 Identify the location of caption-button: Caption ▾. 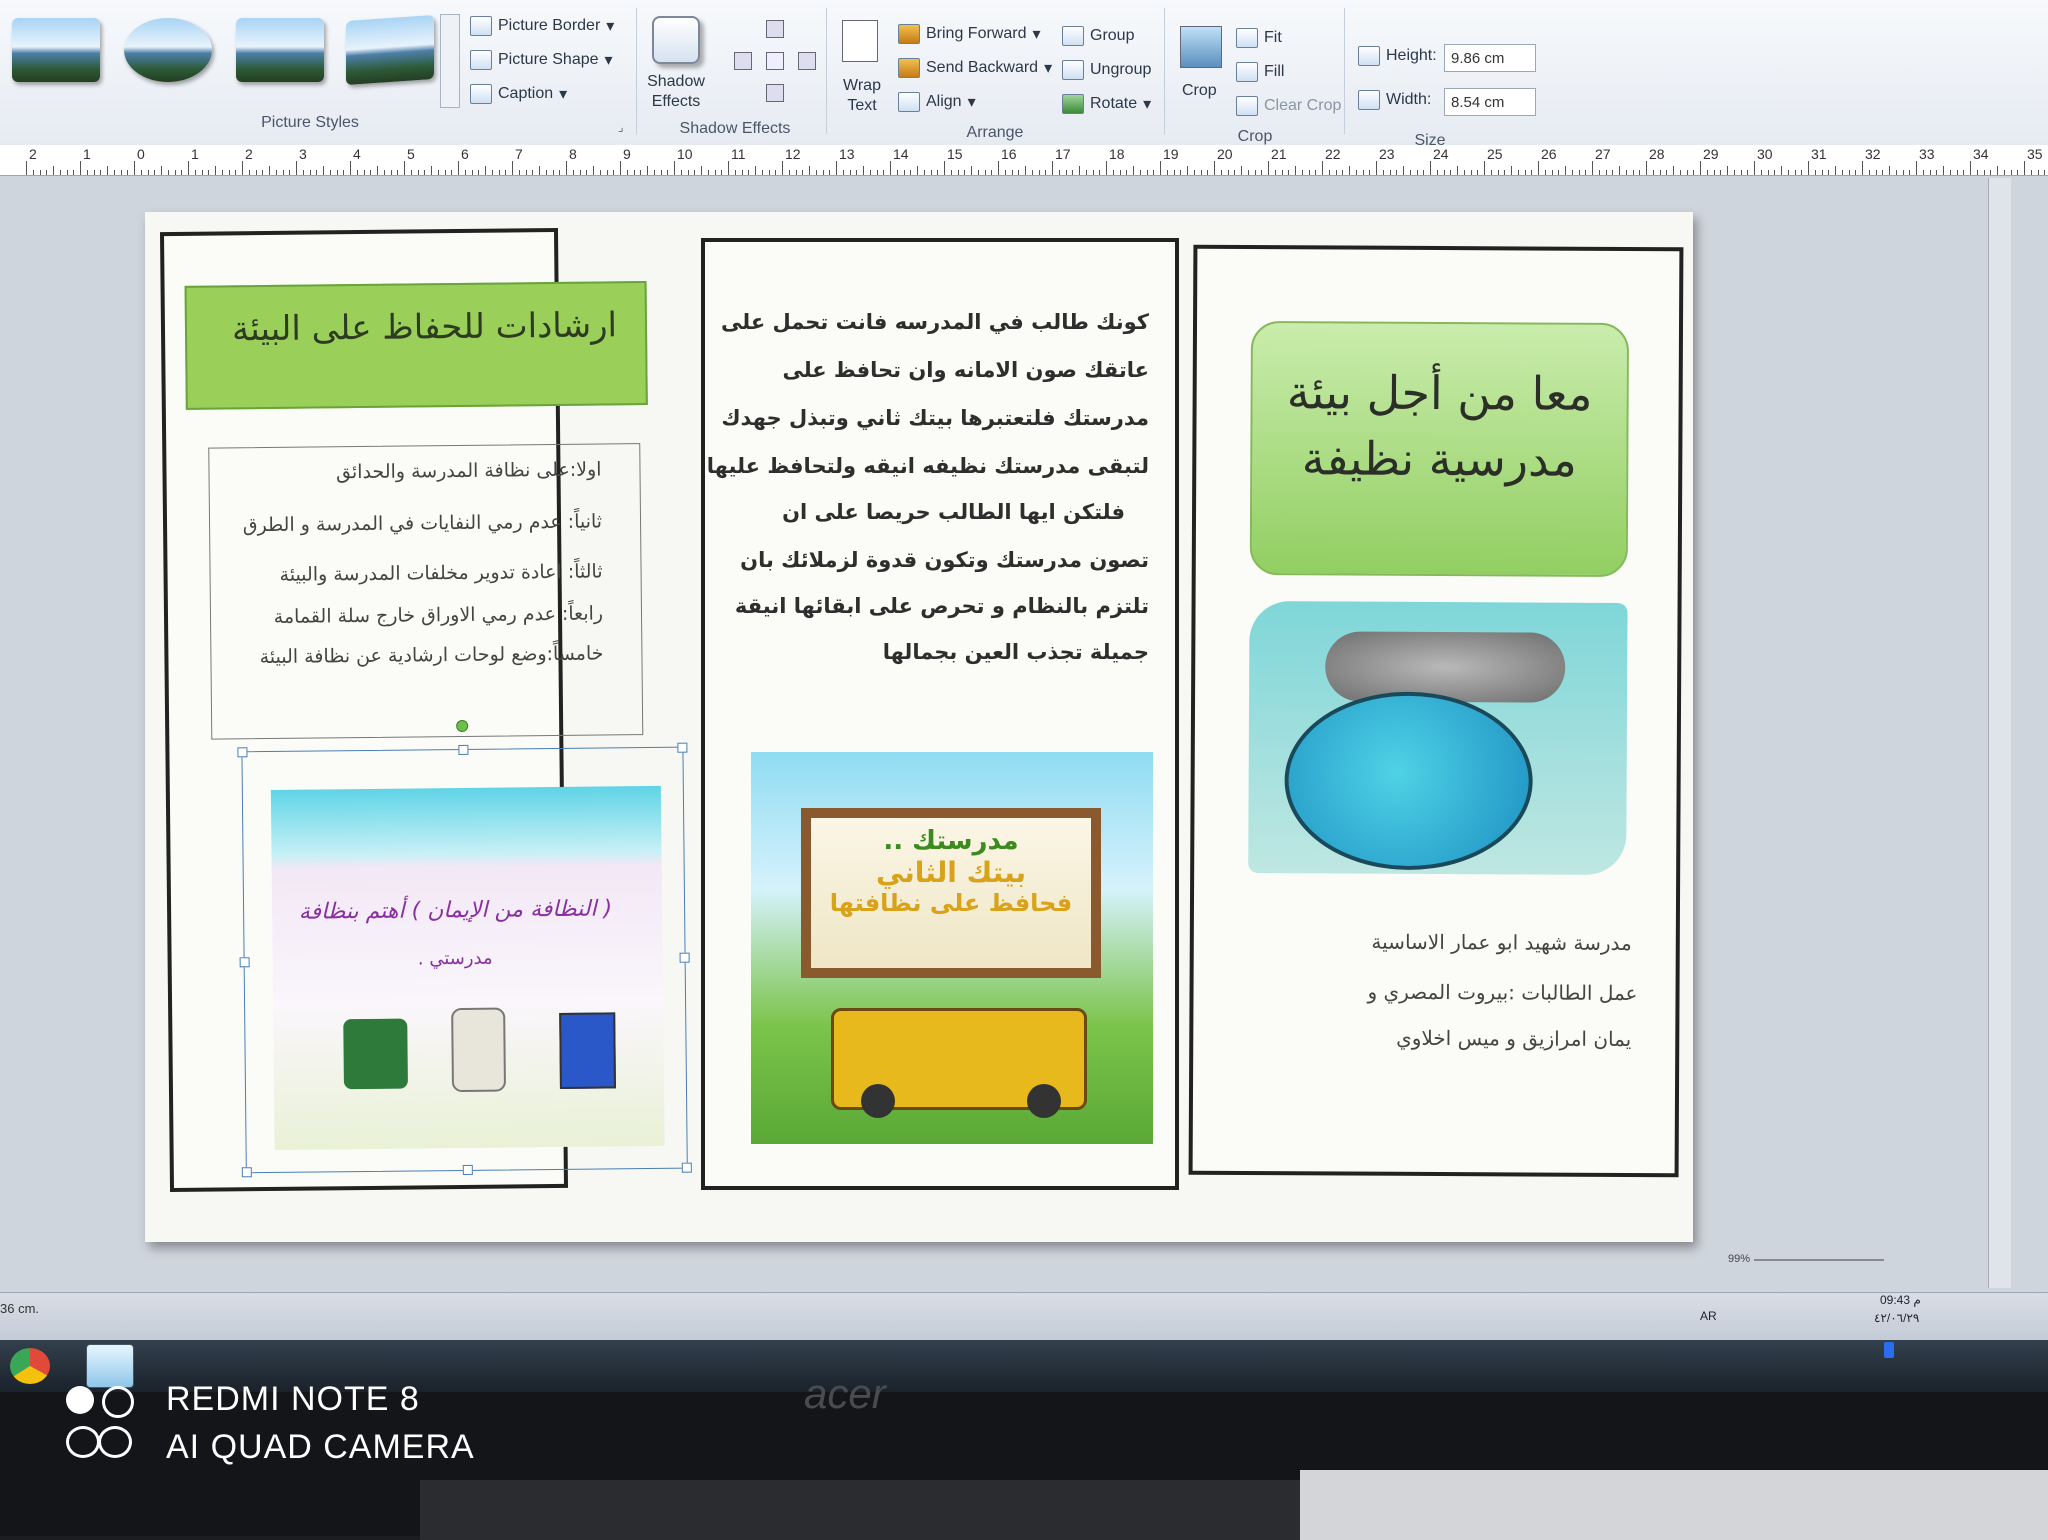
(518, 94).